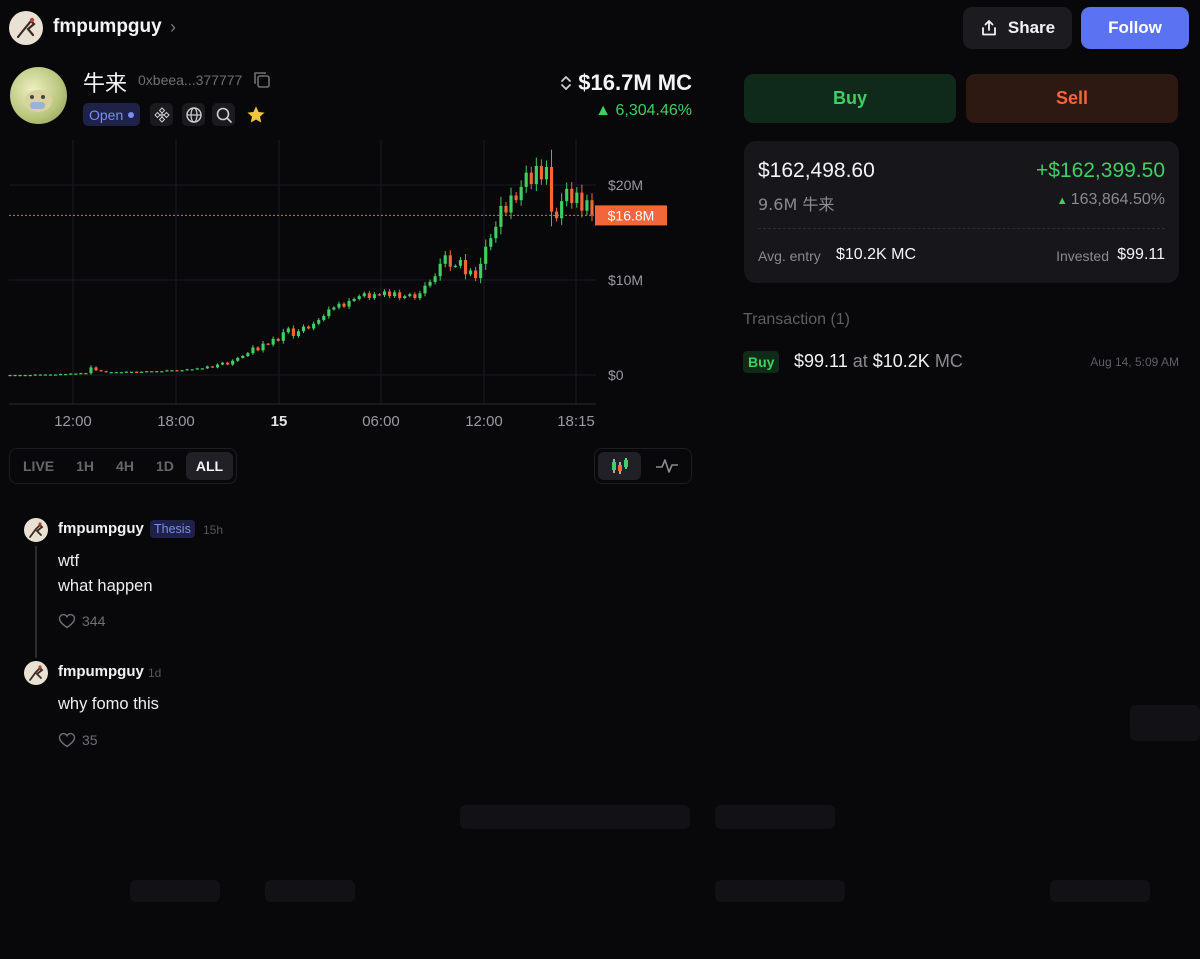 Image resolution: width=1200 pixels, height=959 pixels. Describe the element at coordinates (625, 280) in the screenshot. I see `y-tick-label: $10M` at that location.